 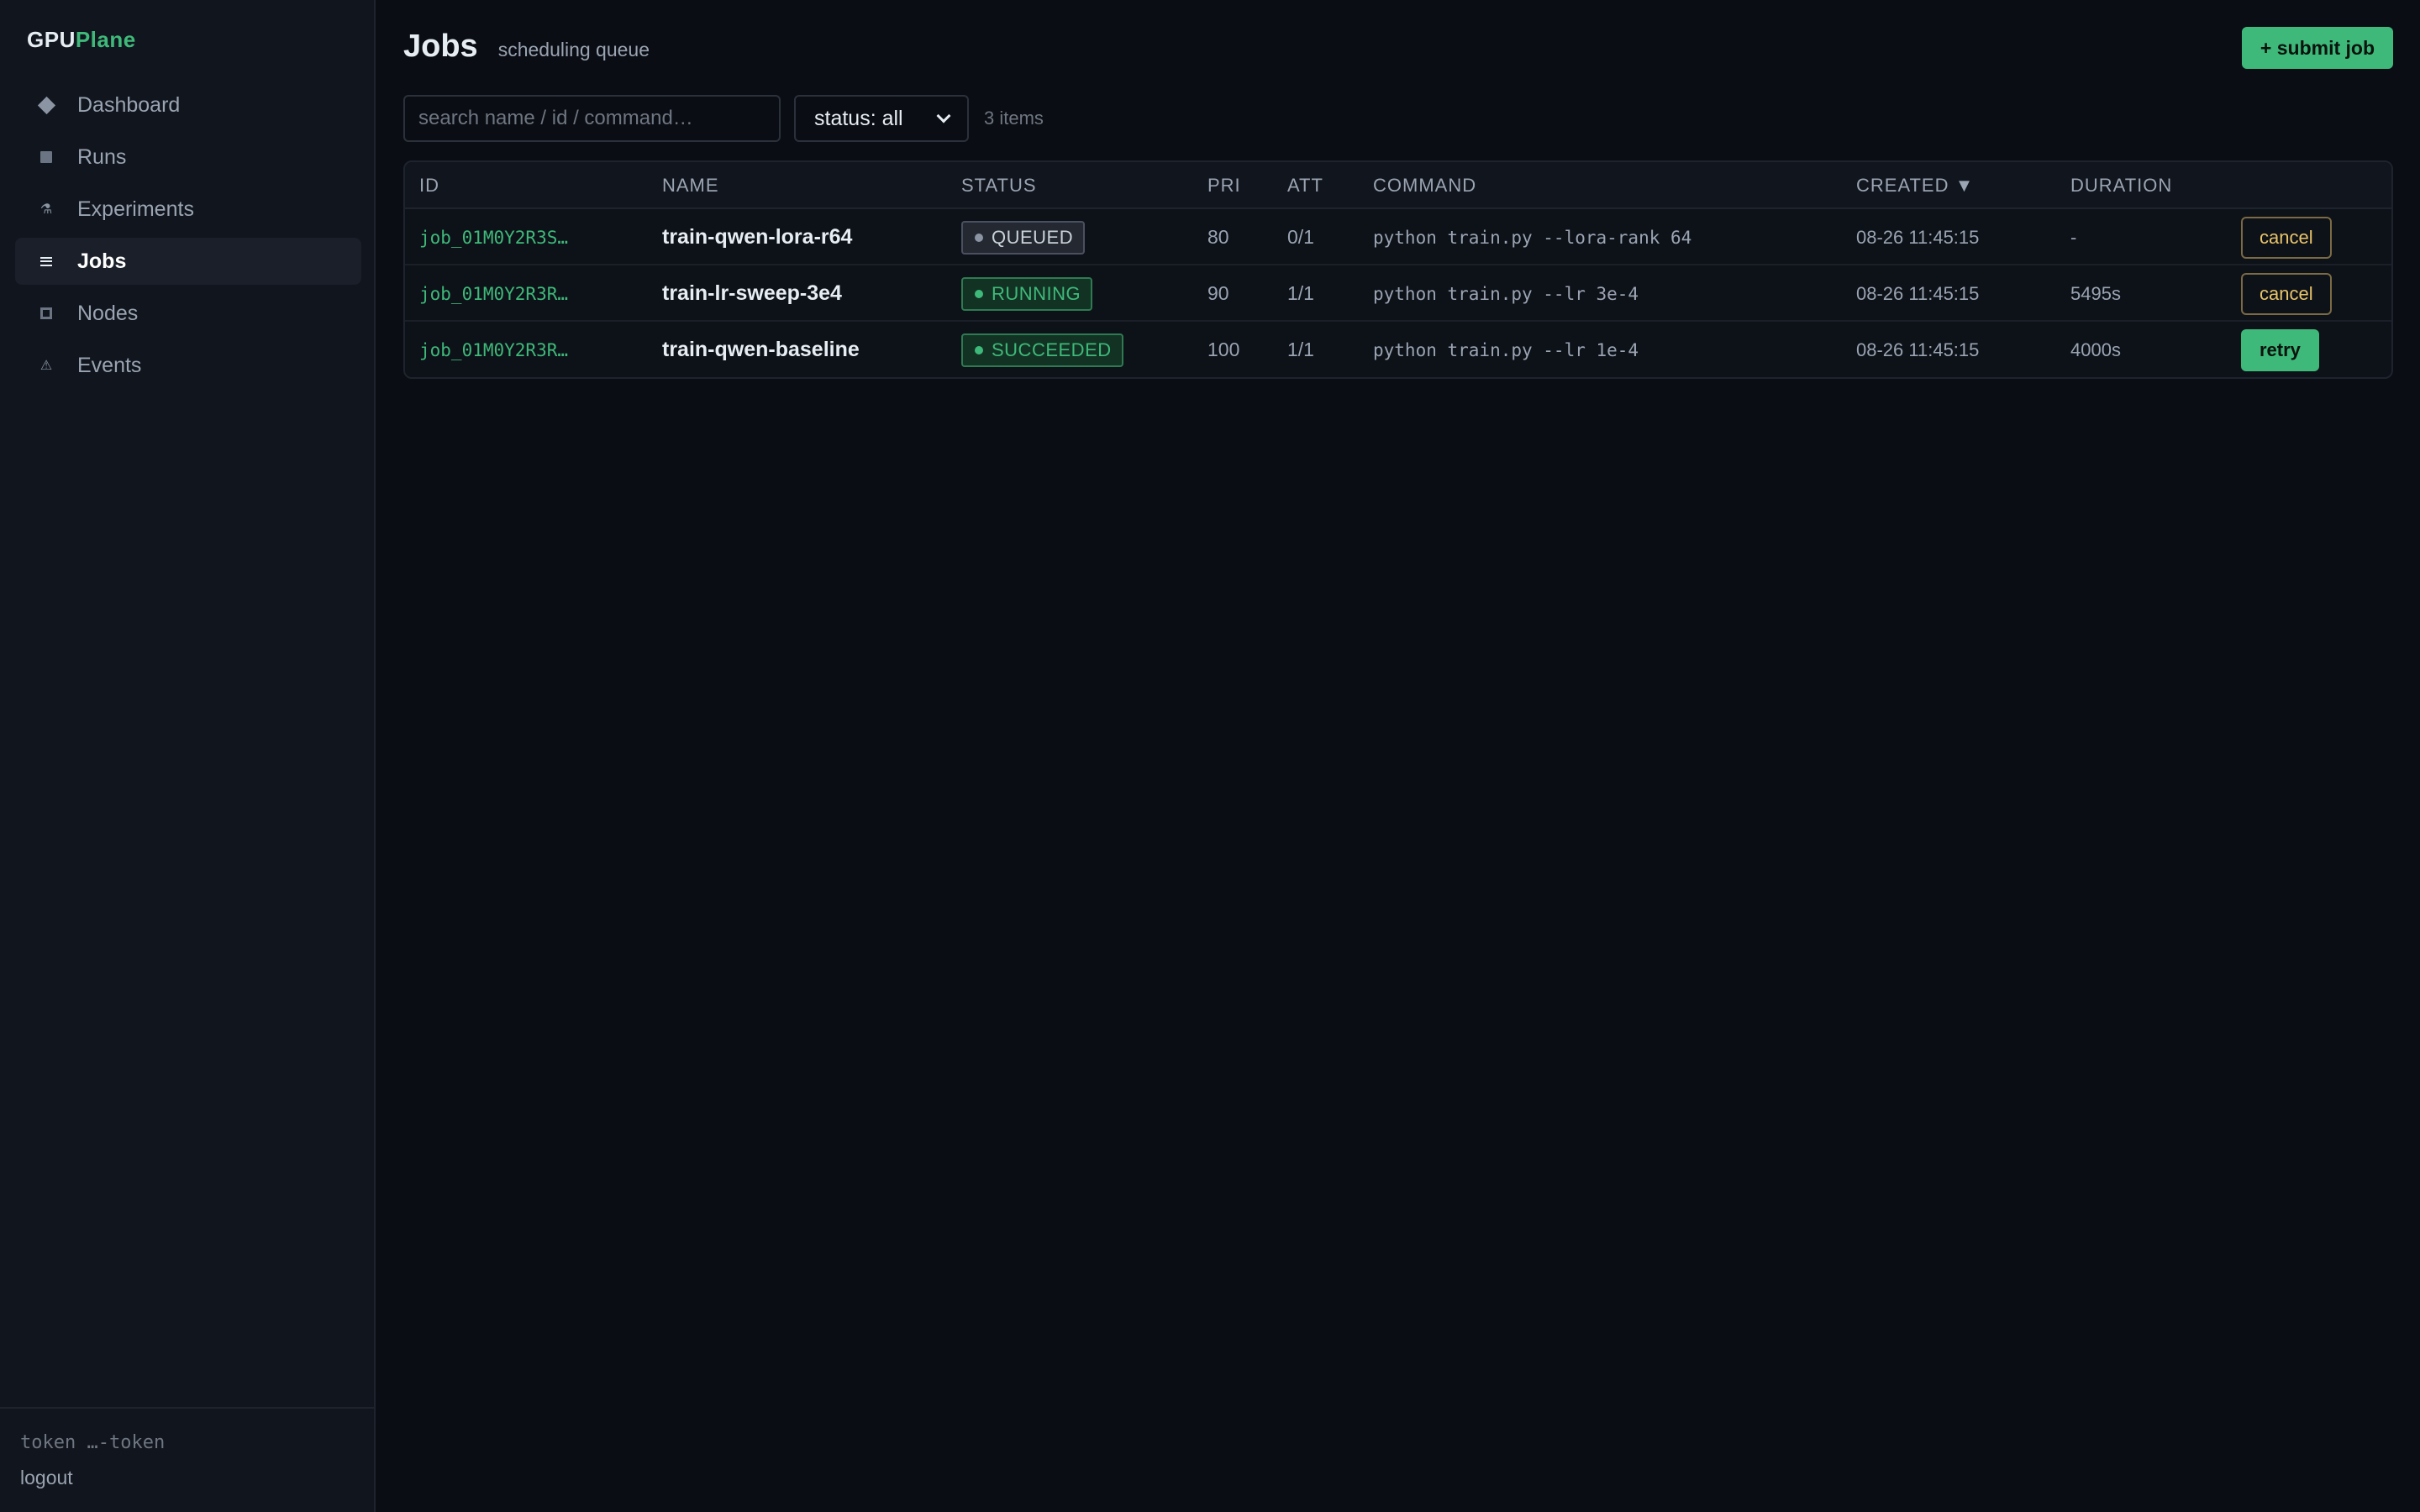 I want to click on sidebar-item-label: Runs, so click(x=102, y=156).